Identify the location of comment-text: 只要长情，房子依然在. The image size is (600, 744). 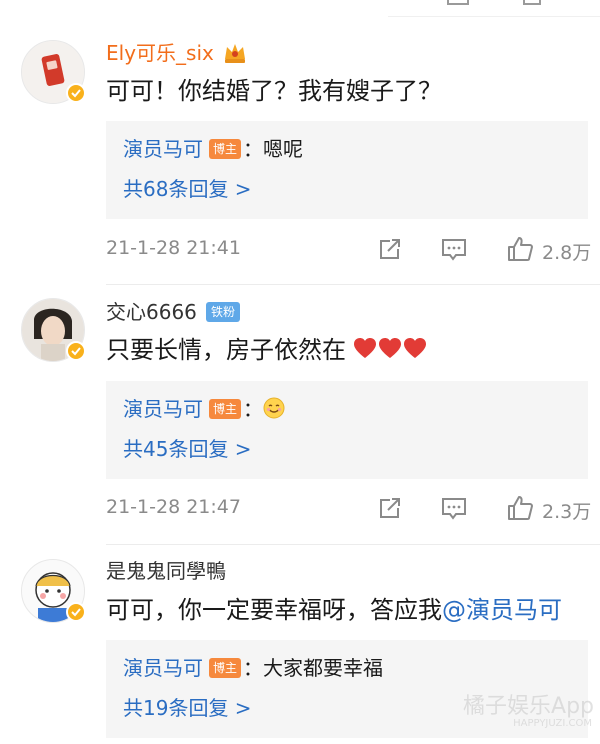
(266, 350).